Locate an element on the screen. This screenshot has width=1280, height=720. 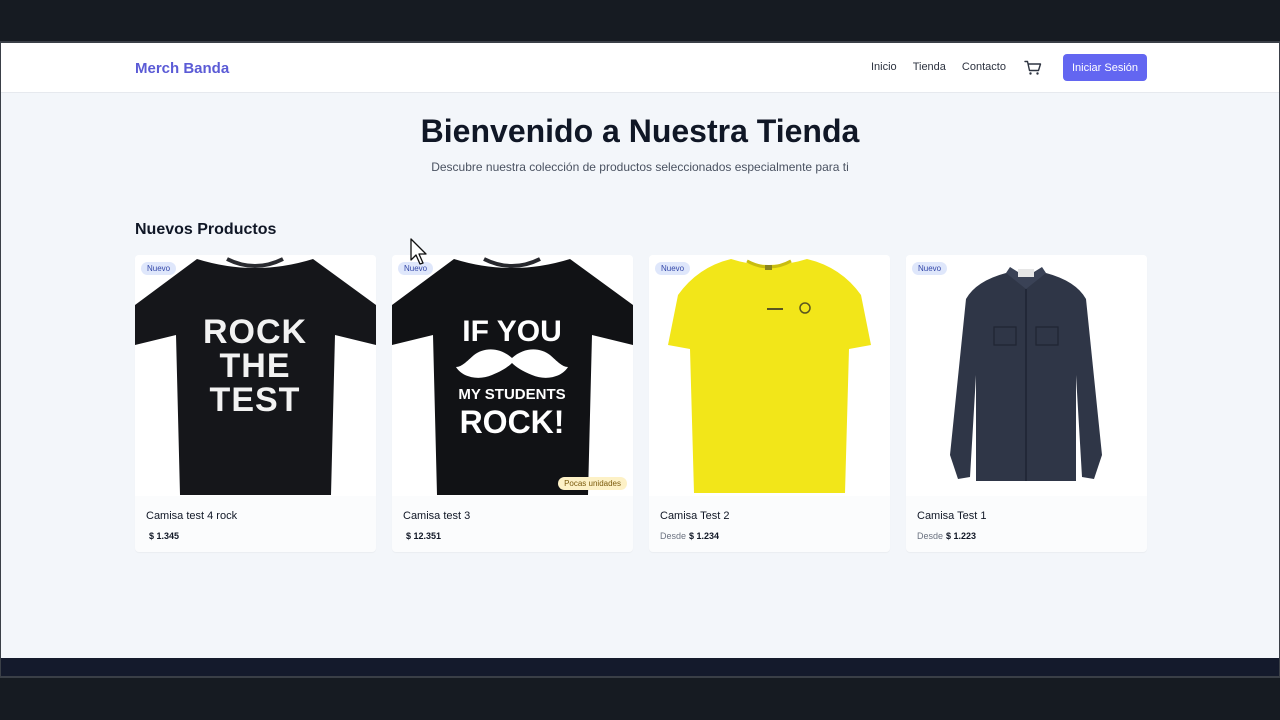
product-card: Nuevo Camisa Test 2 Desde $ 1.234 is located at coordinates (769, 403).